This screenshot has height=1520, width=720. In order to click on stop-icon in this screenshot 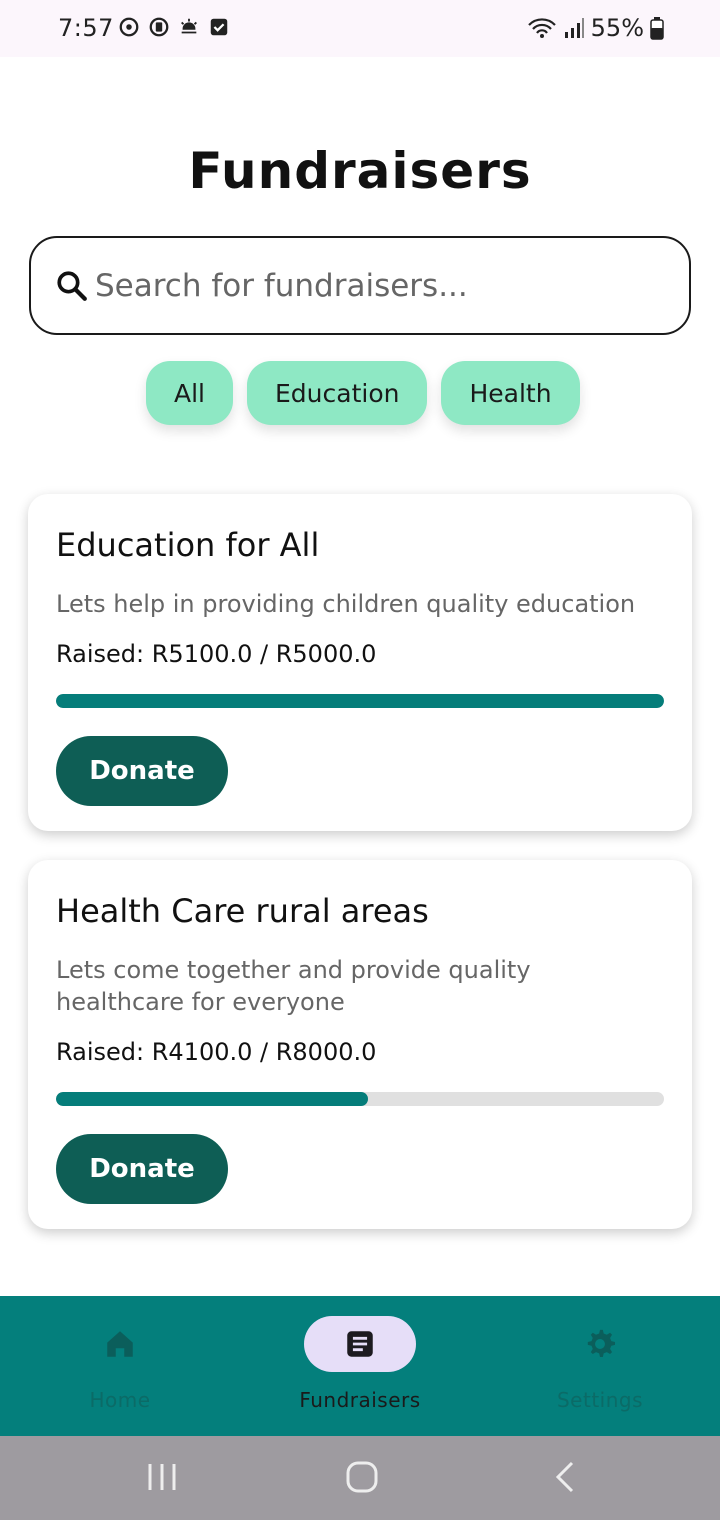, I will do `click(159, 27)`.